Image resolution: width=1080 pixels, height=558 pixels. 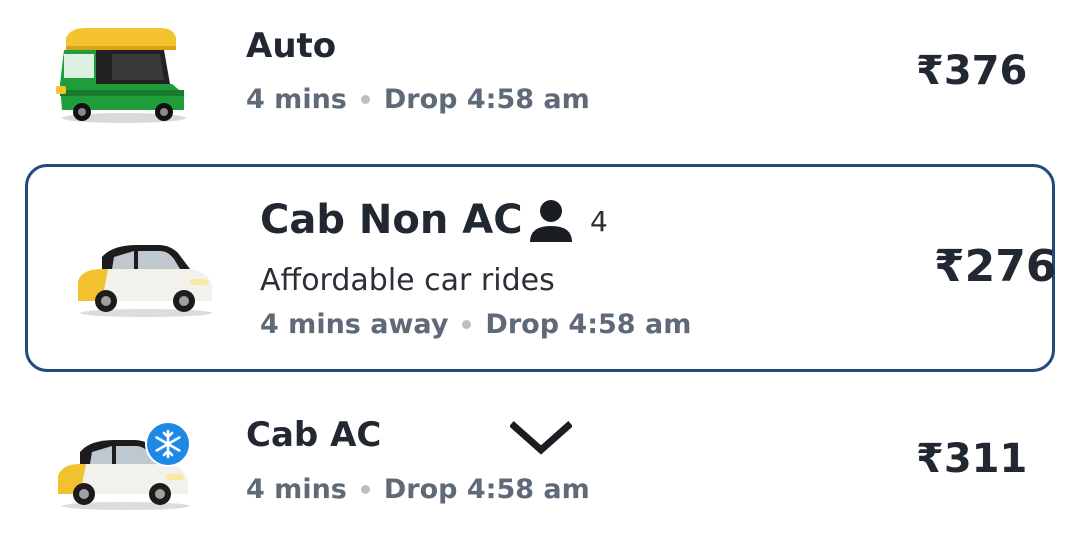 I want to click on cab-ac-icon, so click(x=124, y=466).